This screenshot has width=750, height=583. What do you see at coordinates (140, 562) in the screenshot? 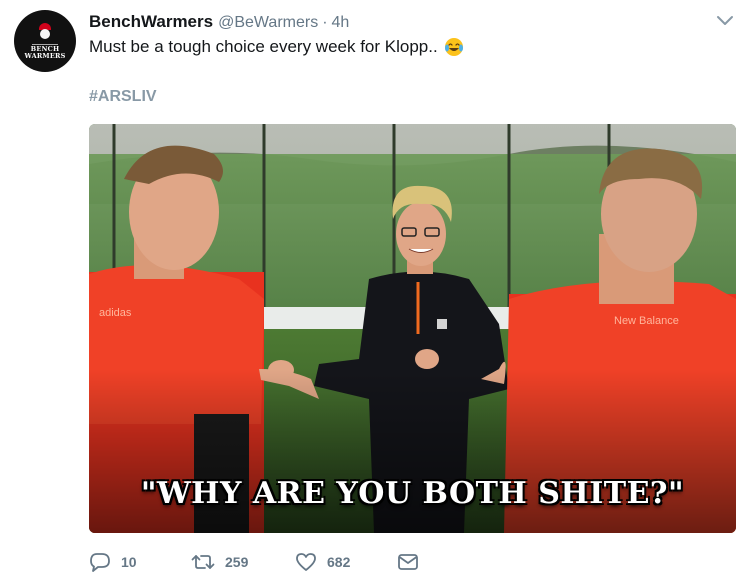
I see `reply-button: 10` at bounding box center [140, 562].